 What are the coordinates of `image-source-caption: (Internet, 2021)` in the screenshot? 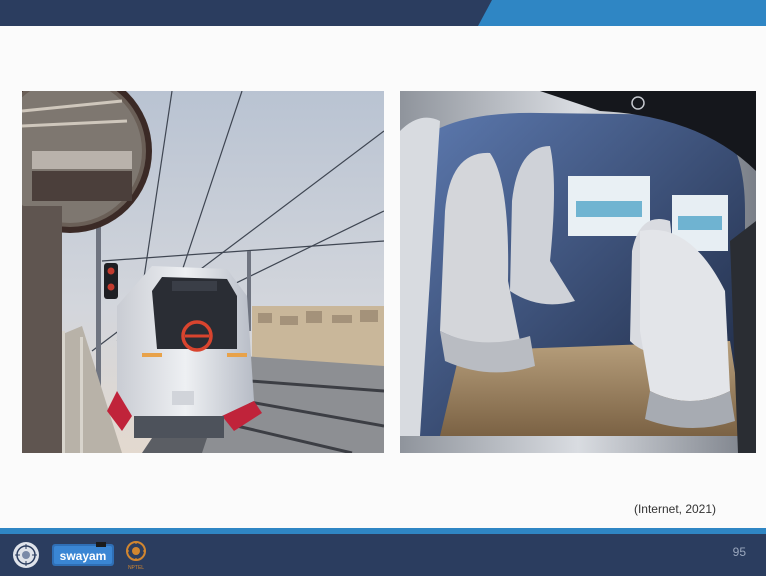 It's located at (675, 509).